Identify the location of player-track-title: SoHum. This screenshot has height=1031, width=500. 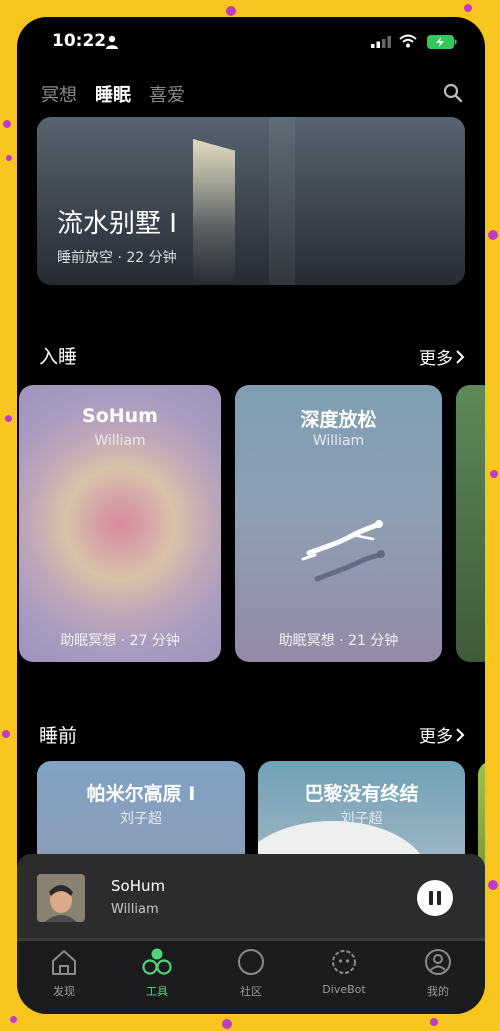
(138, 886).